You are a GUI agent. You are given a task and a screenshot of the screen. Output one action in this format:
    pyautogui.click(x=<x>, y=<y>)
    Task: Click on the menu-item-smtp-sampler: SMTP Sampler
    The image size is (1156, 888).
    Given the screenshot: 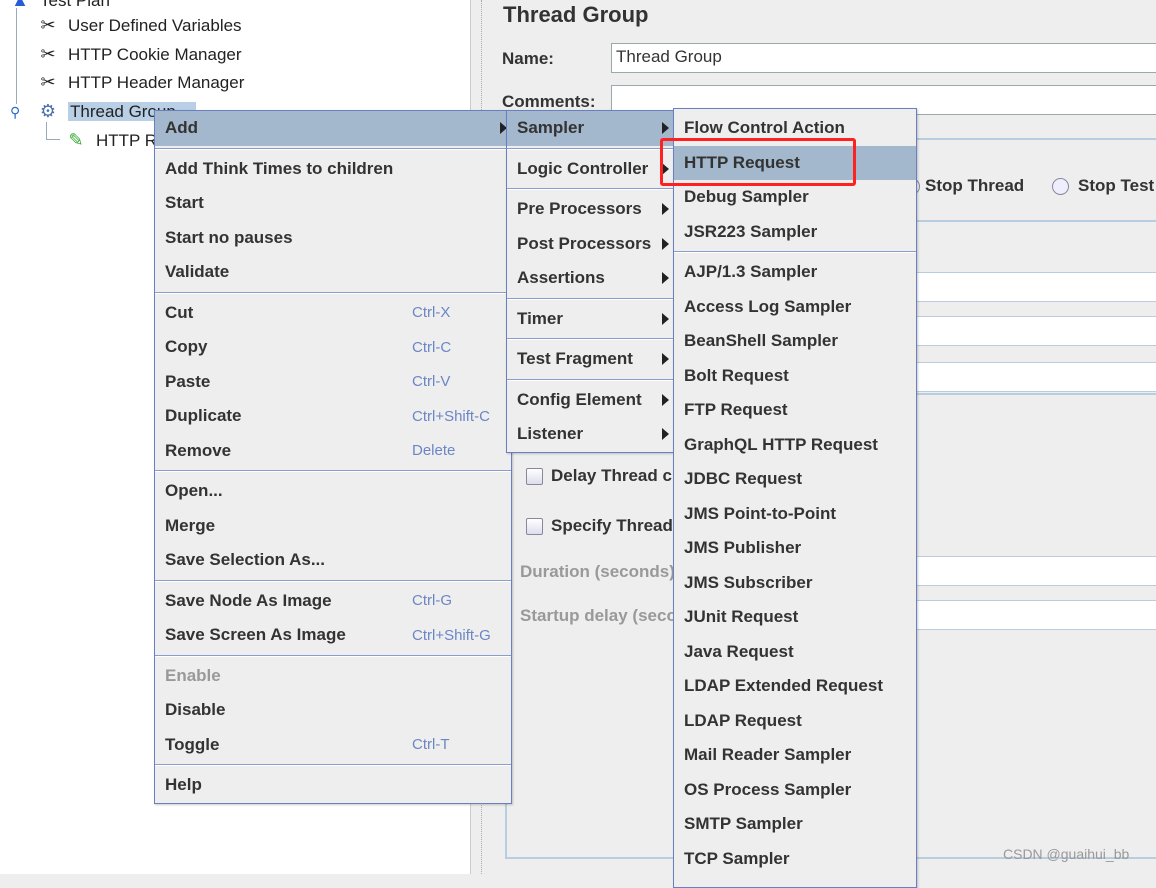 What is the action you would take?
    pyautogui.click(x=795, y=824)
    